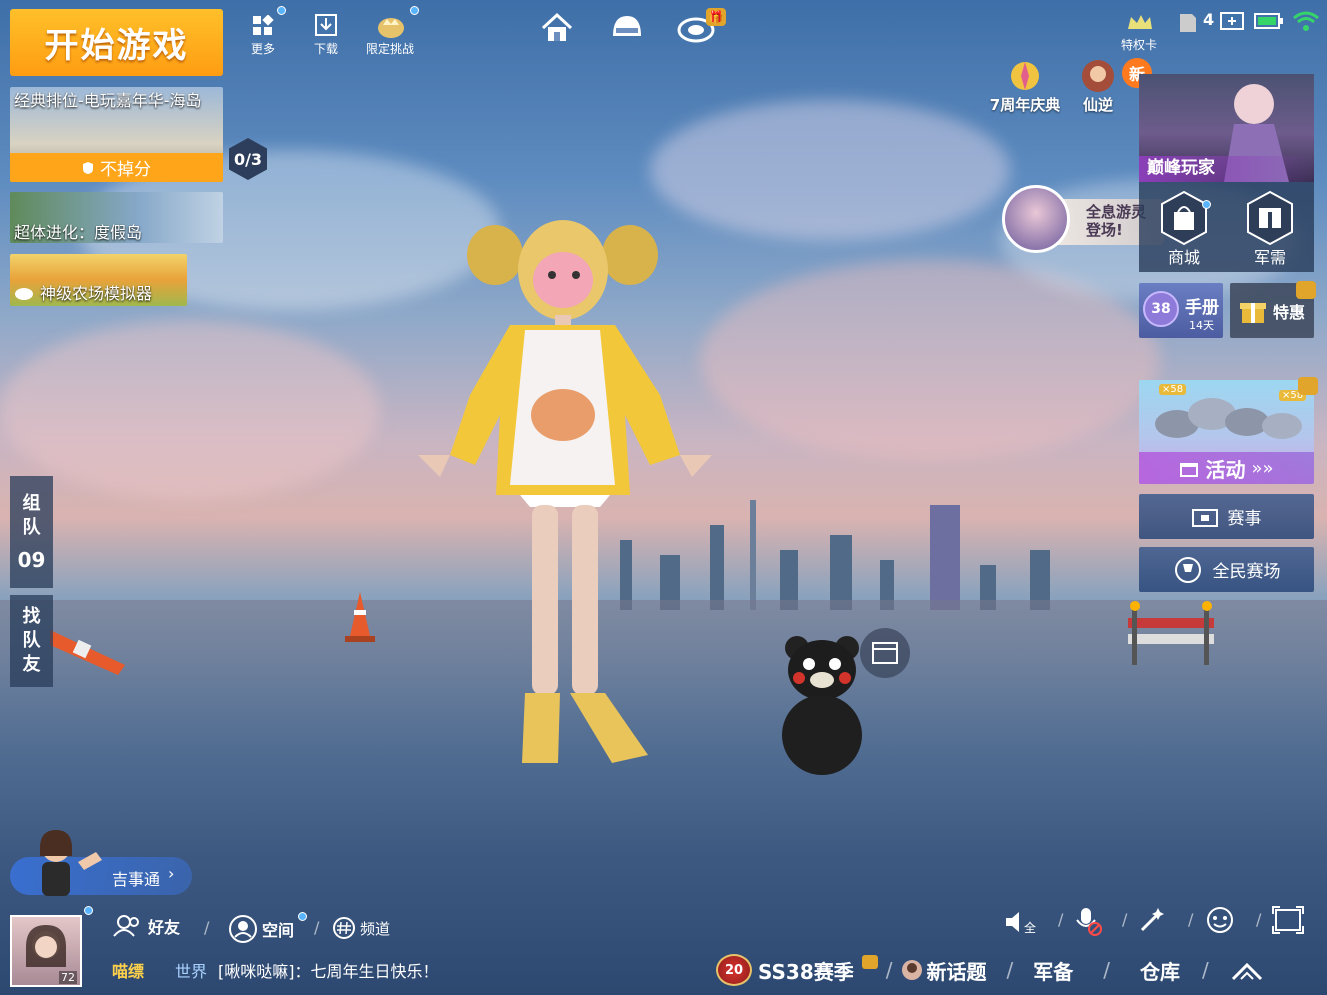 The image size is (1327, 995). Describe the element at coordinates (31, 641) in the screenshot. I see `find-teammates-tab: 找 队 友` at that location.